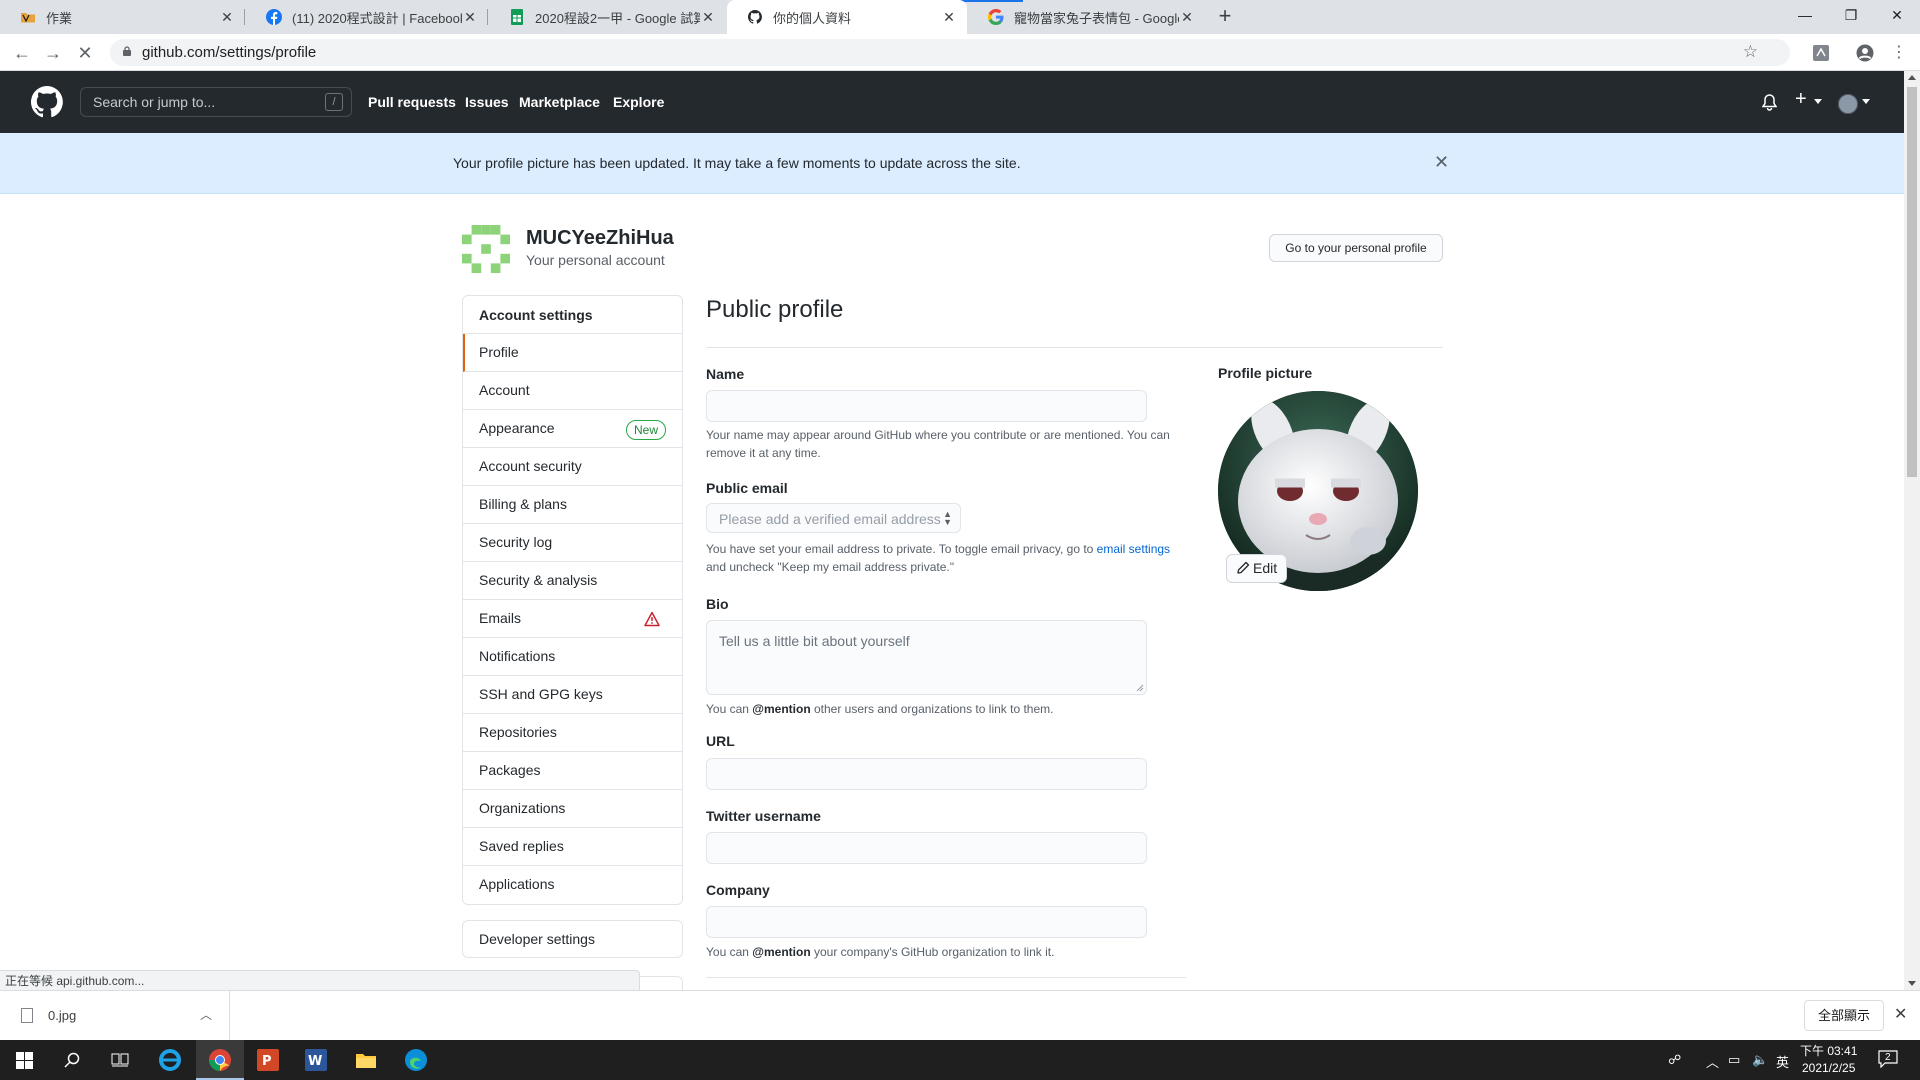 The width and height of the screenshot is (1920, 1080). What do you see at coordinates (572, 847) in the screenshot?
I see `sidebar-item-saved-replies: Saved replies` at bounding box center [572, 847].